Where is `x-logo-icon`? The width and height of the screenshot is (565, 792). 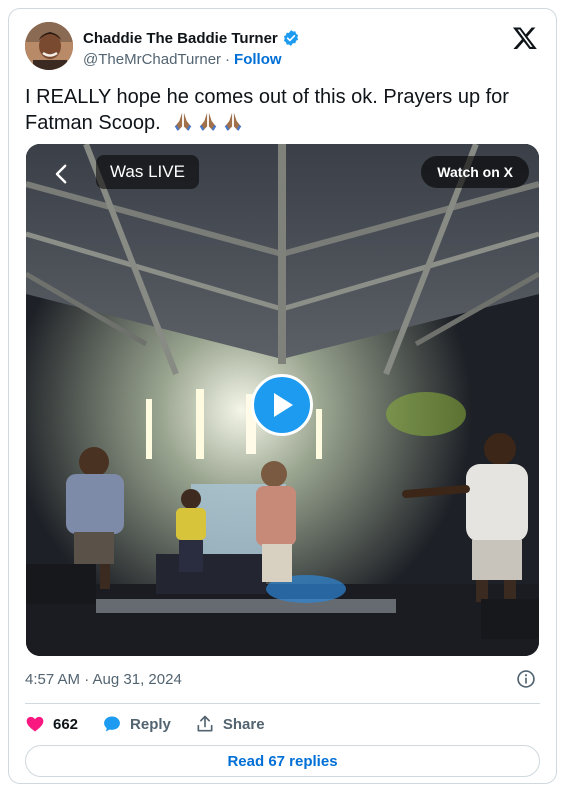
x-logo-icon is located at coordinates (525, 38).